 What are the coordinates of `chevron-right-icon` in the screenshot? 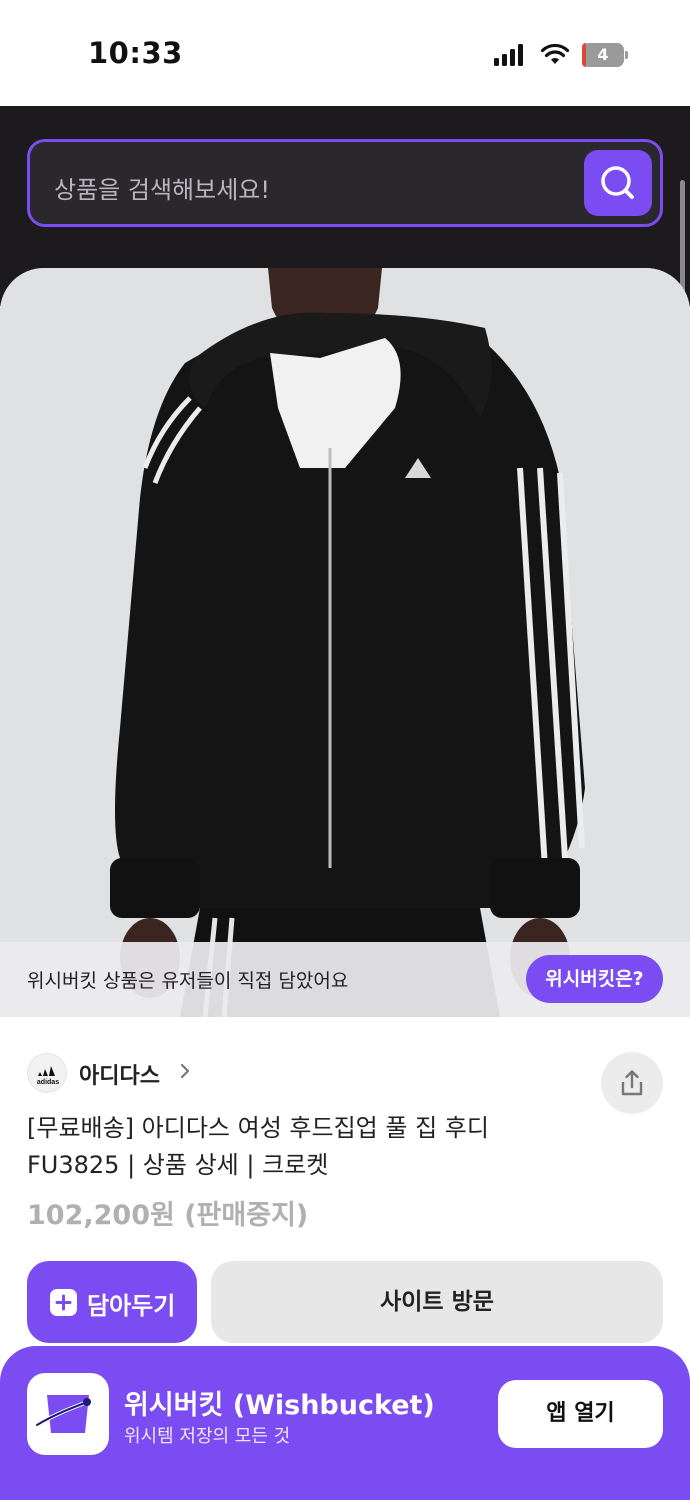 It's located at (185, 1071).